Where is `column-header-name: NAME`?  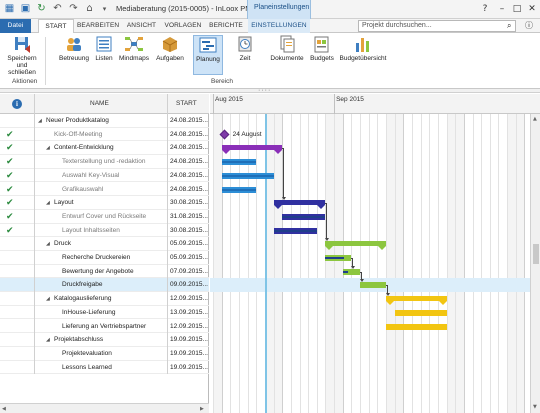 column-header-name: NAME is located at coordinates (99, 103).